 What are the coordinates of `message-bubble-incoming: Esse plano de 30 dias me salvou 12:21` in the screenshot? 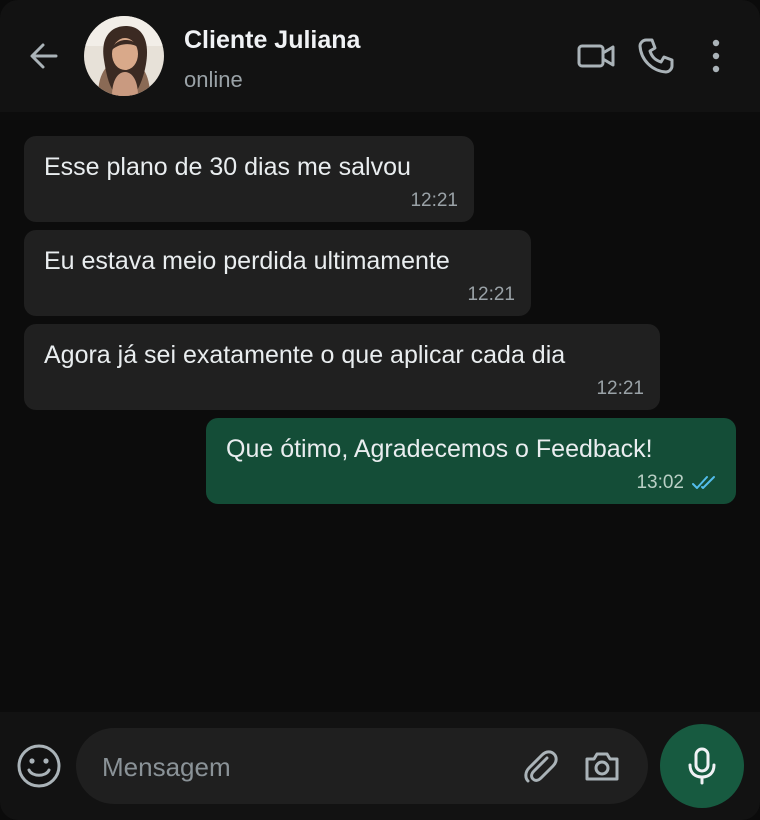 It's located at (249, 179).